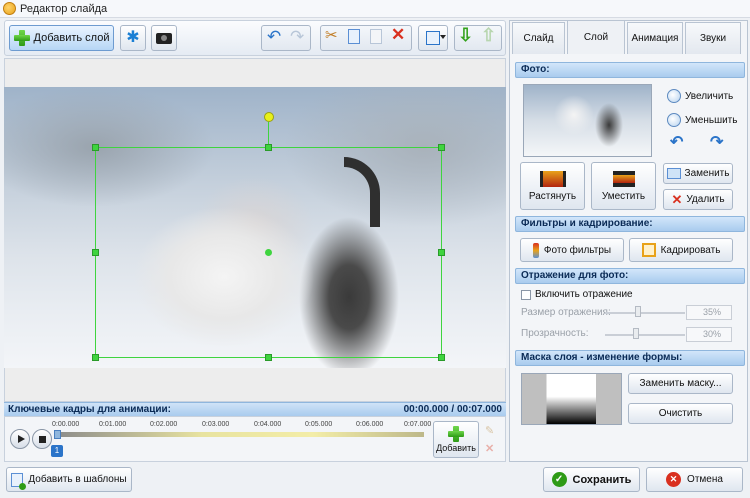 This screenshot has height=498, width=750. Describe the element at coordinates (716, 143) in the screenshot. I see `rotate-right-icon: ↷` at that location.